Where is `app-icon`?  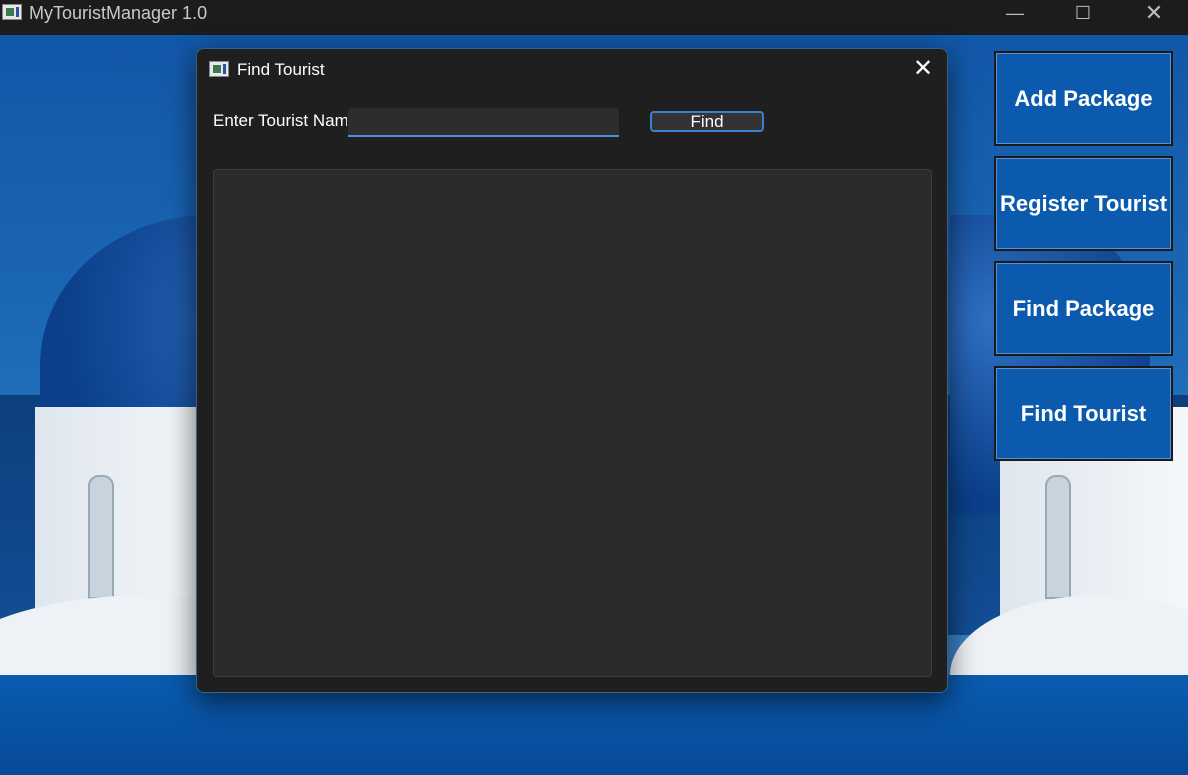 app-icon is located at coordinates (12, 12).